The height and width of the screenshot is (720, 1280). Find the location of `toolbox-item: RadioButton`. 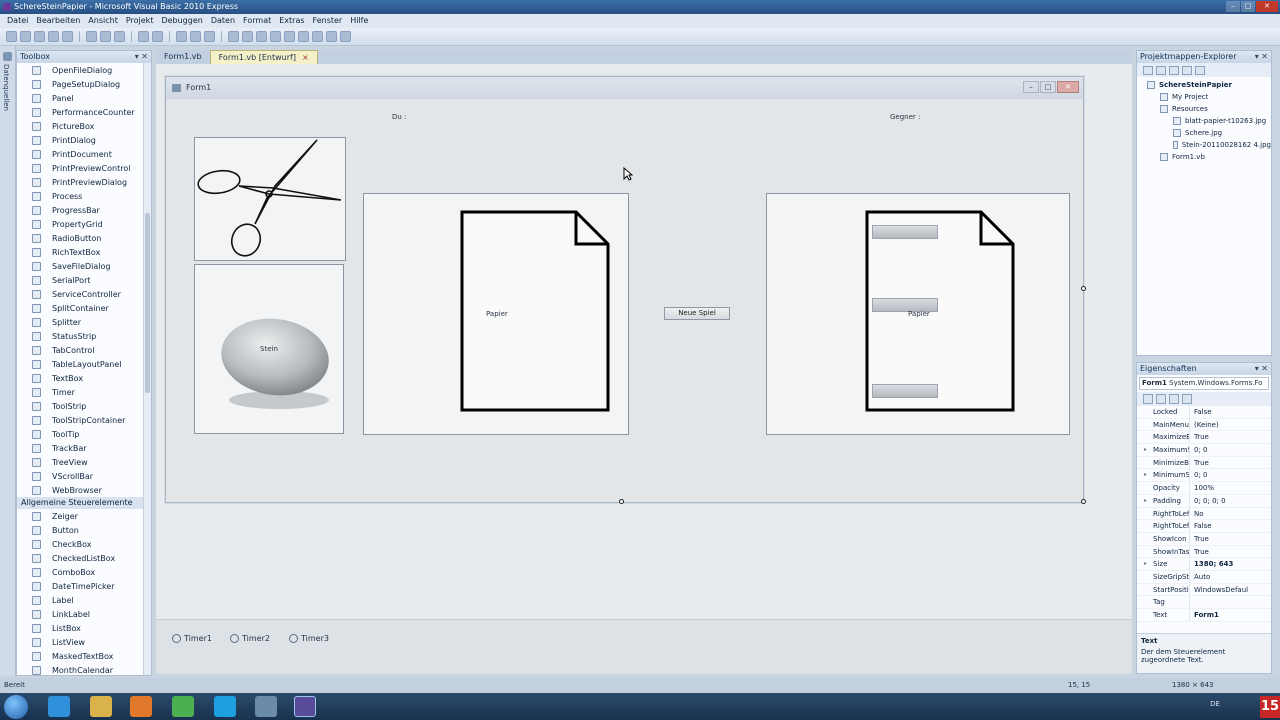

toolbox-item: RadioButton is located at coordinates (84, 238).